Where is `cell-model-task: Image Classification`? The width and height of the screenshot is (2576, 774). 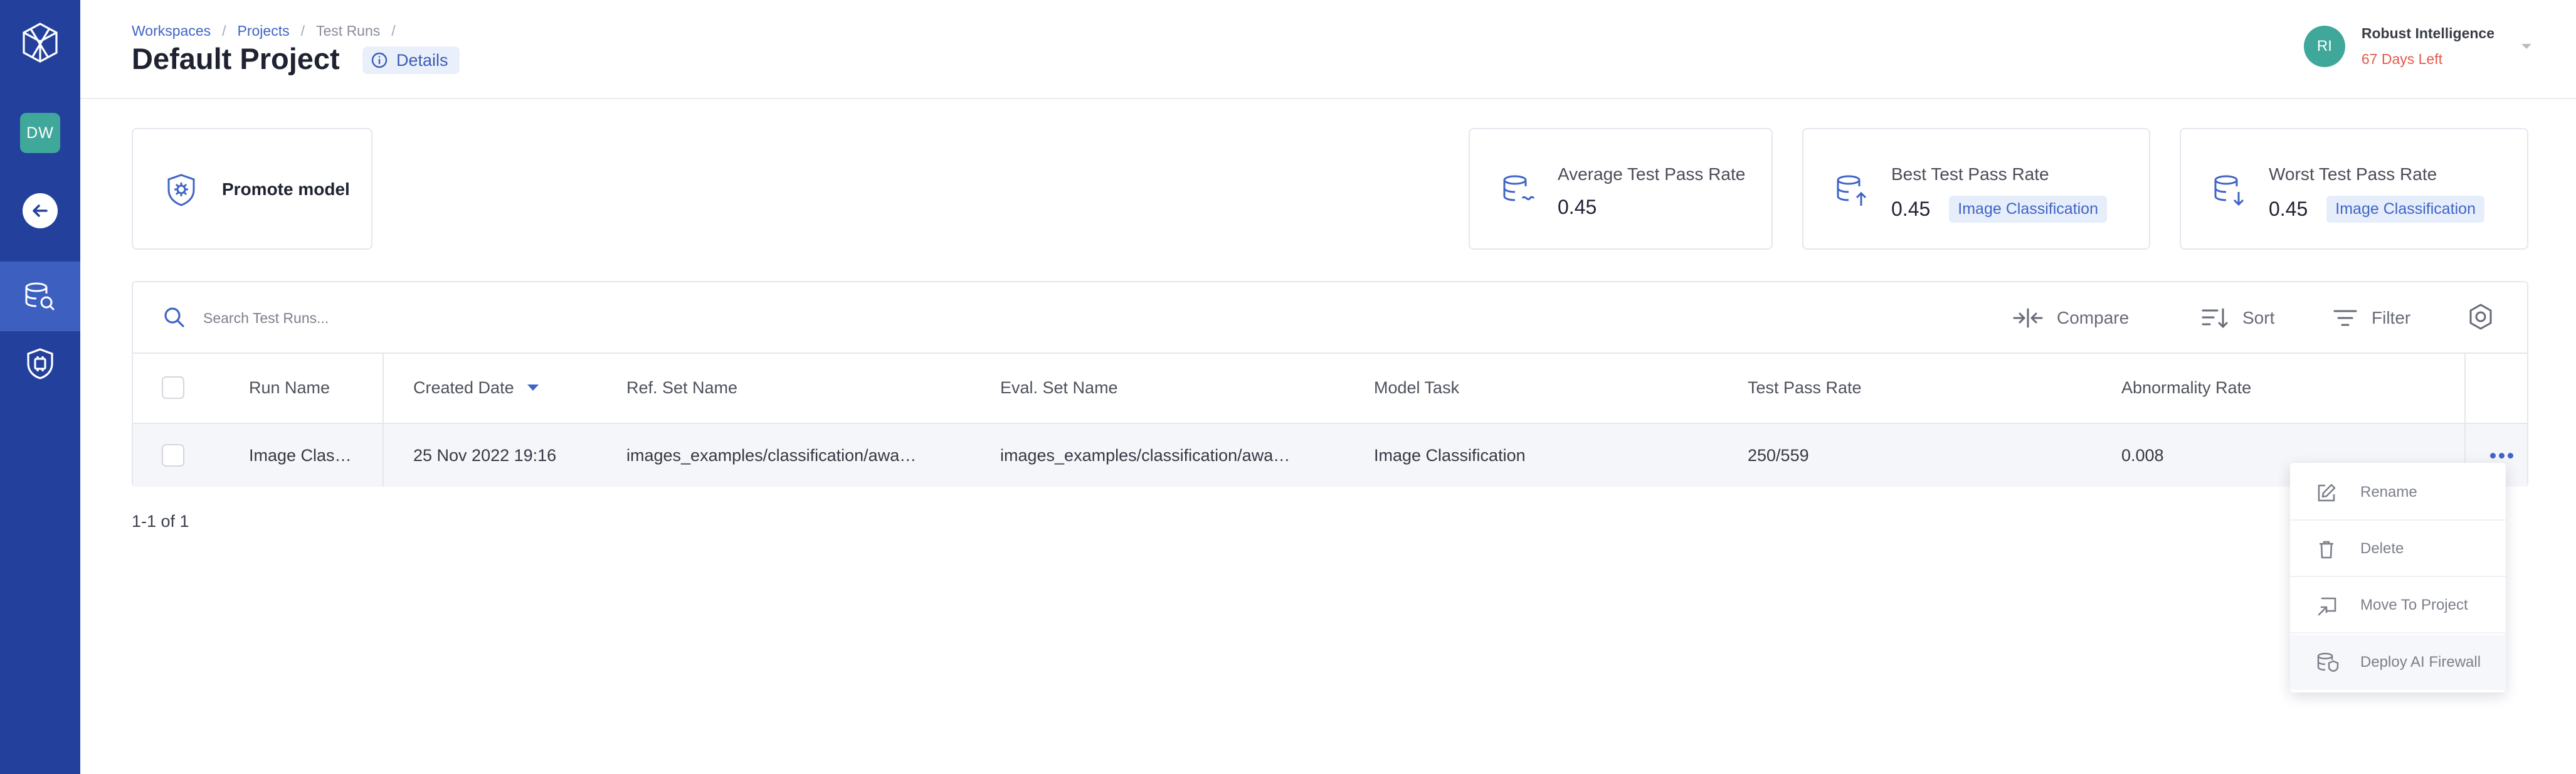 cell-model-task: Image Classification is located at coordinates (1450, 455).